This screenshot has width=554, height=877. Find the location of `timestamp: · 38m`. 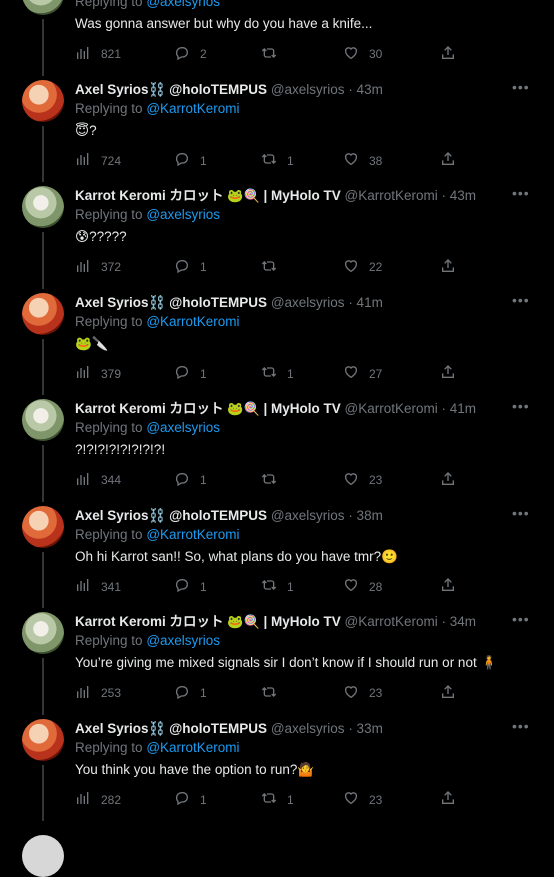

timestamp: · 38m is located at coordinates (365, 515).